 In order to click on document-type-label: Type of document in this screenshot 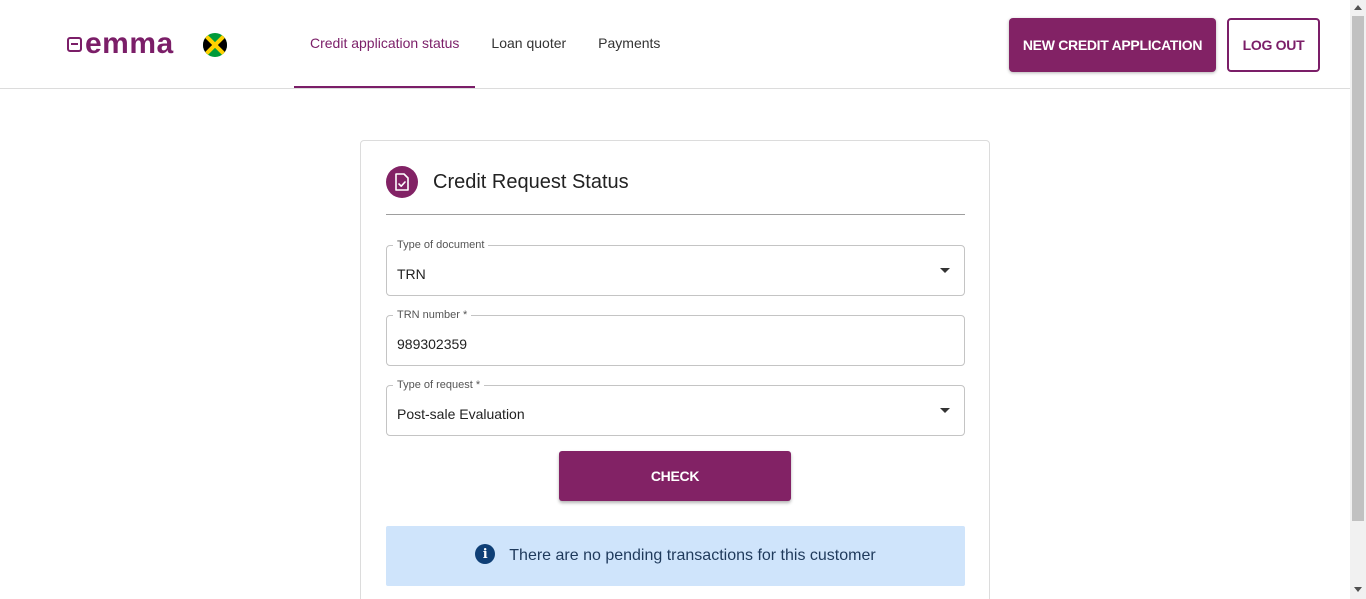, I will do `click(441, 245)`.